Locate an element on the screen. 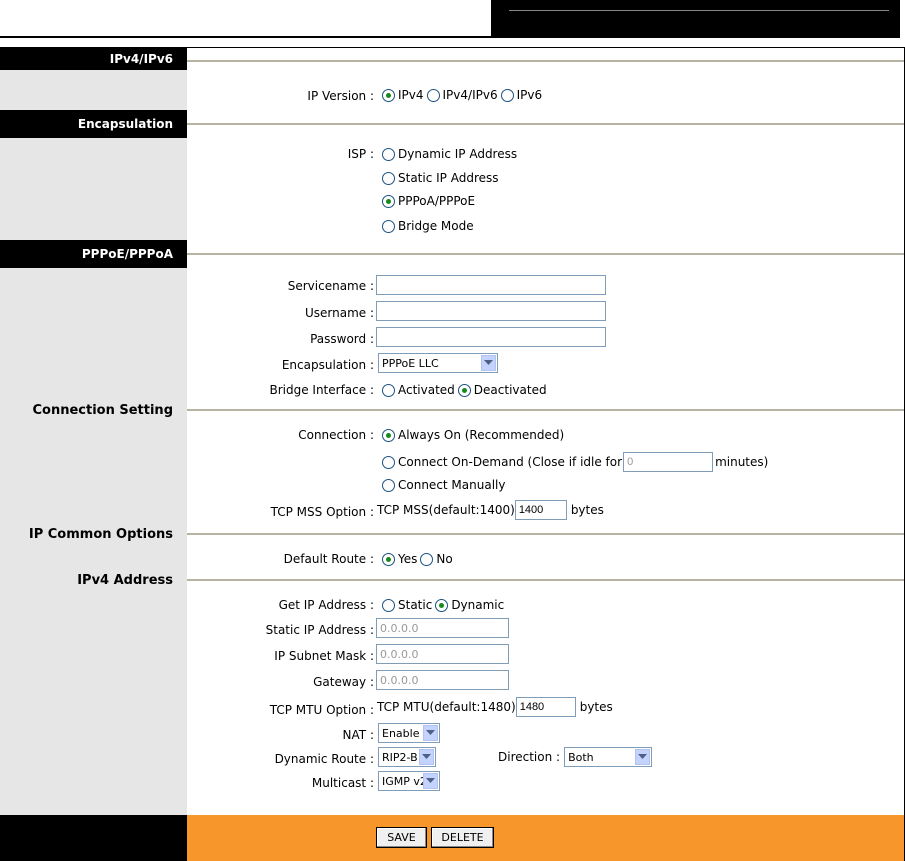  subnet-mask-label: IP Subnet Mask : is located at coordinates (324, 656).